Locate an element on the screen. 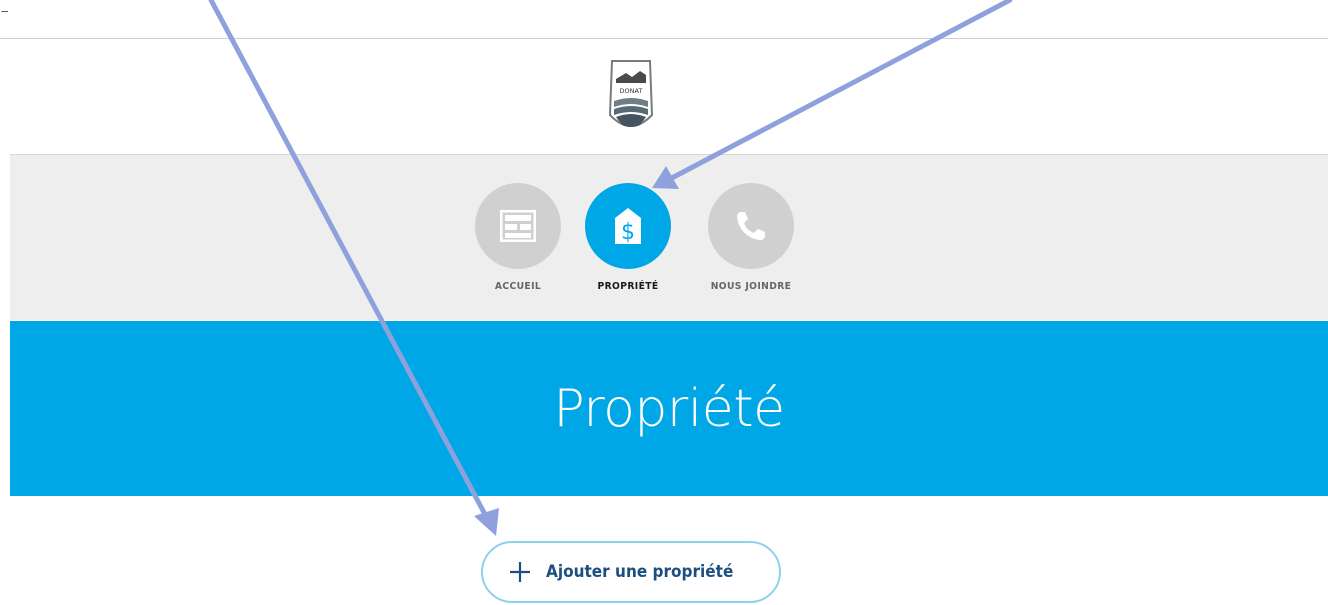 This screenshot has width=1328, height=605. logo-text: DONAT is located at coordinates (631, 91).